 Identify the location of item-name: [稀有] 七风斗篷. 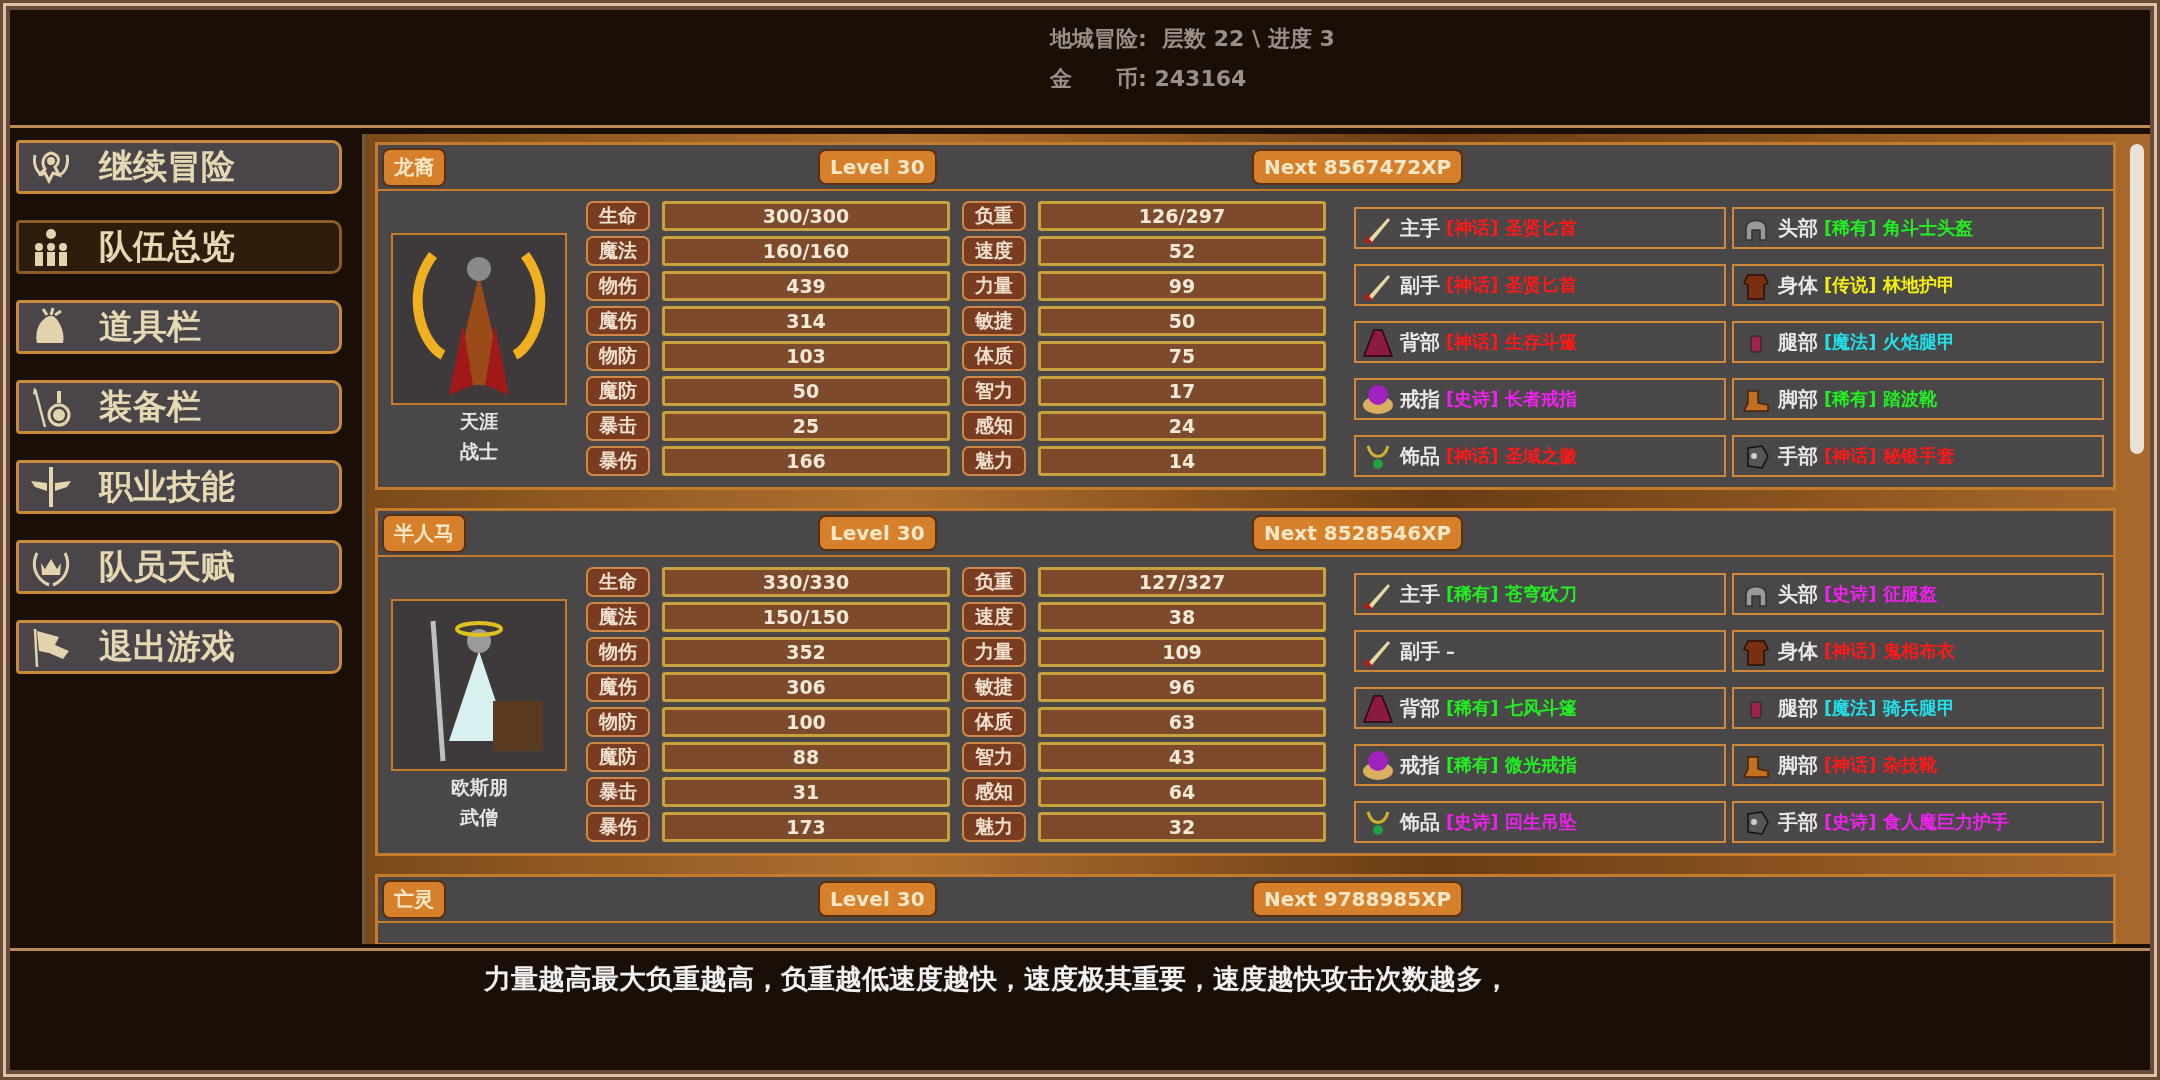
(1511, 708).